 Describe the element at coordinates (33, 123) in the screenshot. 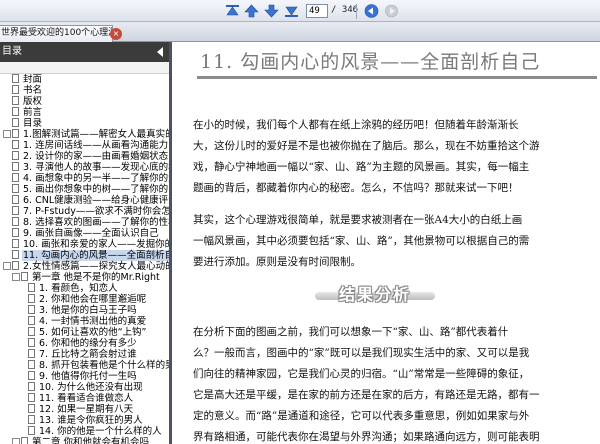

I see `bookmark-label: 目录` at that location.